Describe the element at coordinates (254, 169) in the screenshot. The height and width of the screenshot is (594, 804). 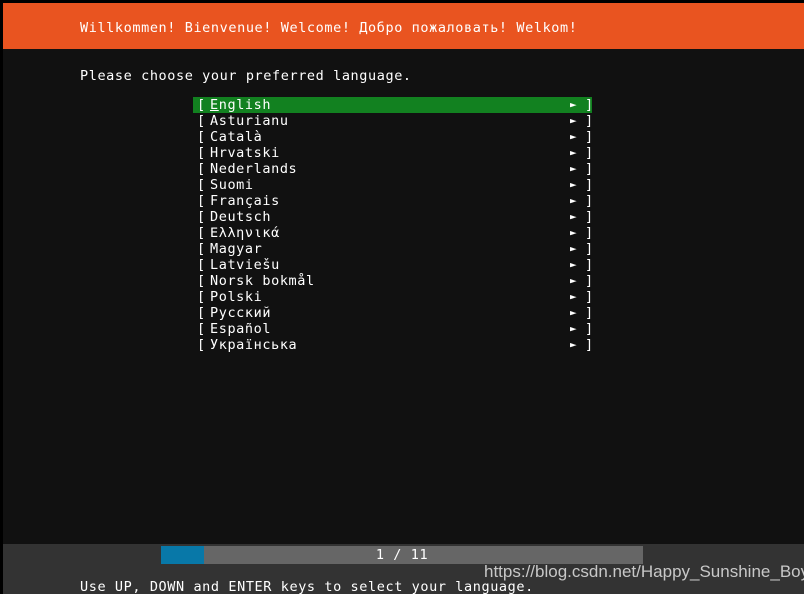
I see `language-option-label: Nederlands` at that location.